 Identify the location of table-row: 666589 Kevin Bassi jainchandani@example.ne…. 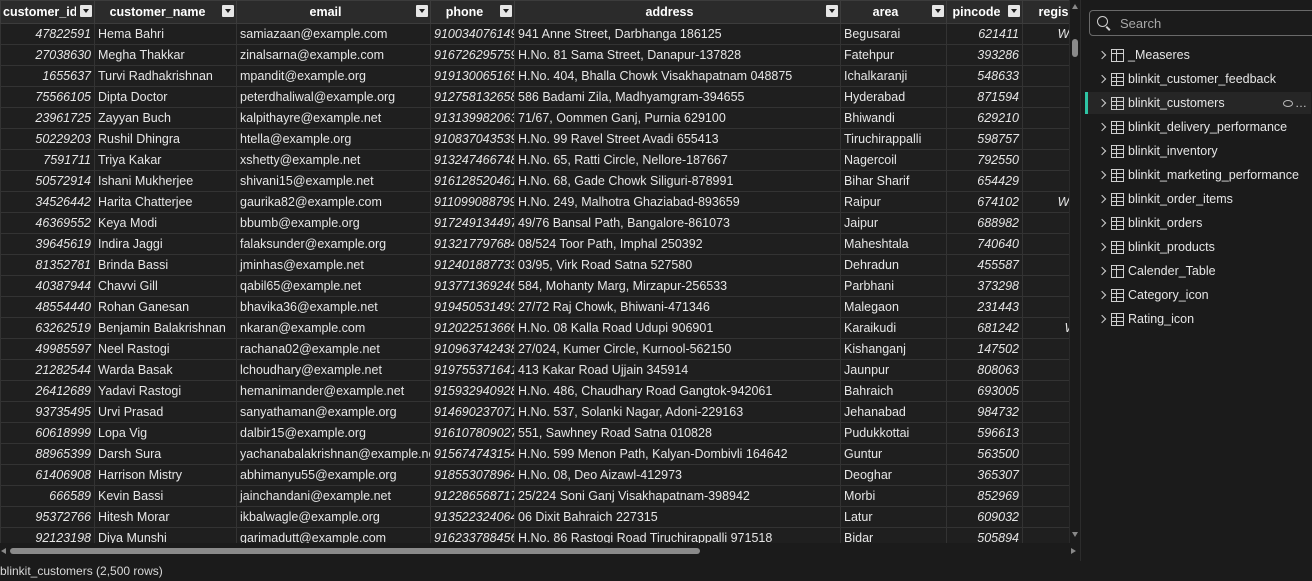
(534, 496).